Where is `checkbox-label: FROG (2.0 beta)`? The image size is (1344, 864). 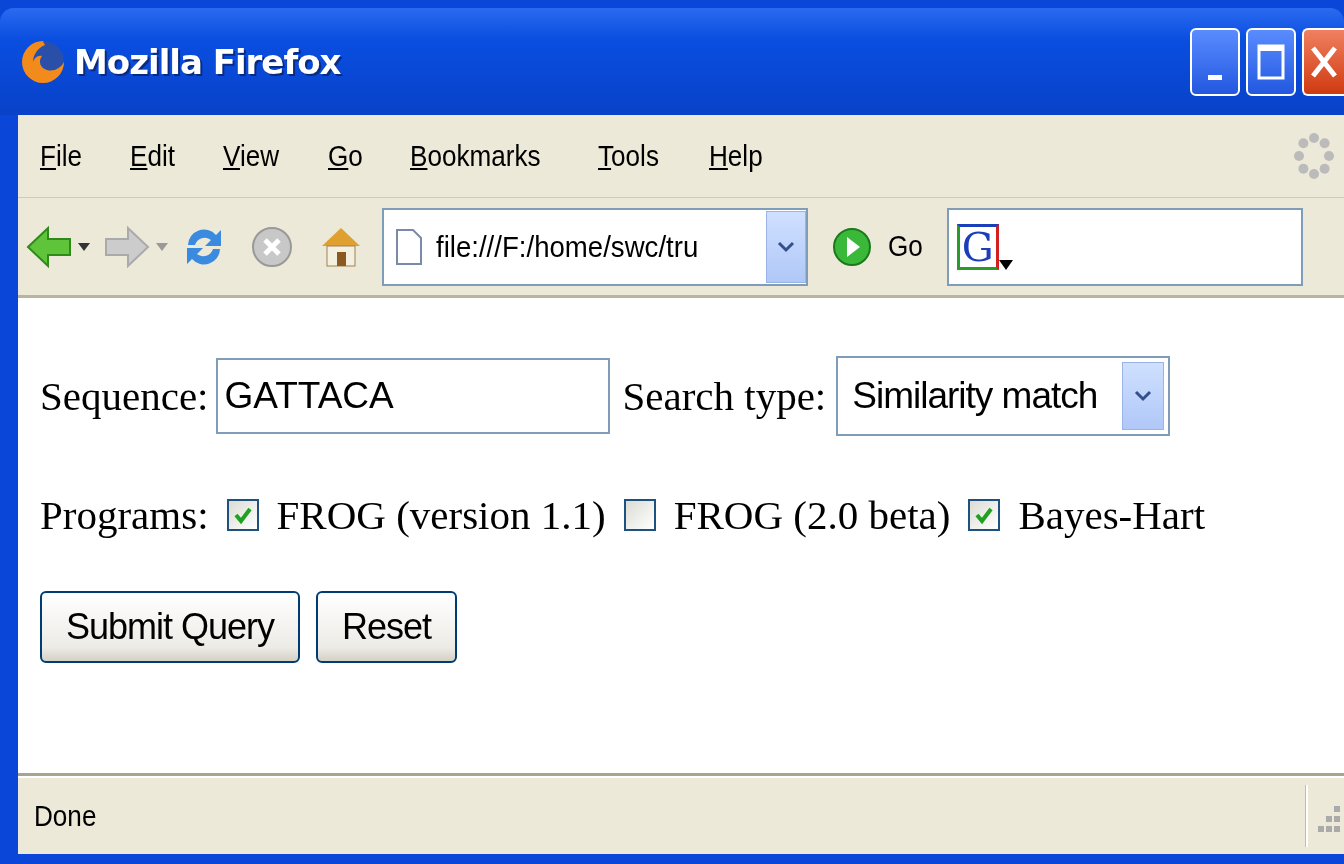
checkbox-label: FROG (2.0 beta) is located at coordinates (812, 515).